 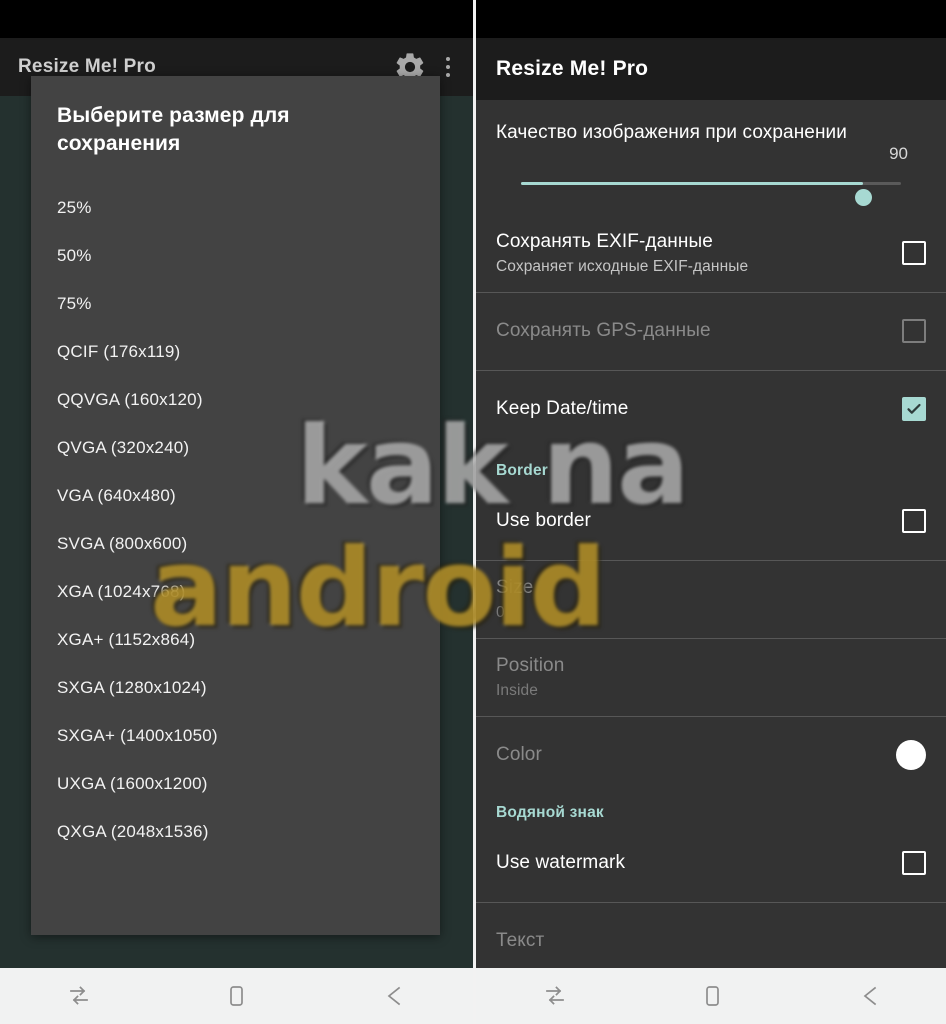 What do you see at coordinates (671, 132) in the screenshot?
I see `quality-label: Качество изображения при сохранении` at bounding box center [671, 132].